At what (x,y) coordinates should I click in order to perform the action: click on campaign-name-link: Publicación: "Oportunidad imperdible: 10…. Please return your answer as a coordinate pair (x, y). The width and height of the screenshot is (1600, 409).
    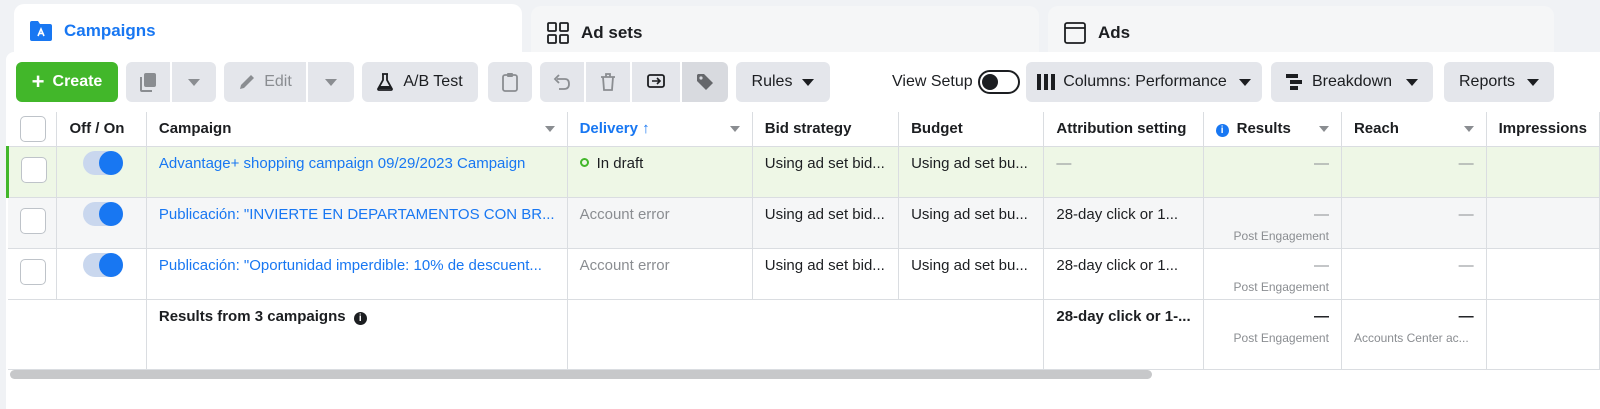
    Looking at the image, I should click on (357, 274).